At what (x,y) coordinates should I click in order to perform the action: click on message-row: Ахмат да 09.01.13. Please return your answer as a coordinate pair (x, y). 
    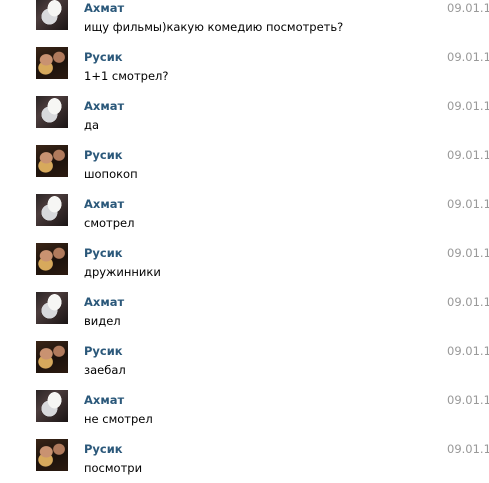
    Looking at the image, I should click on (244, 115).